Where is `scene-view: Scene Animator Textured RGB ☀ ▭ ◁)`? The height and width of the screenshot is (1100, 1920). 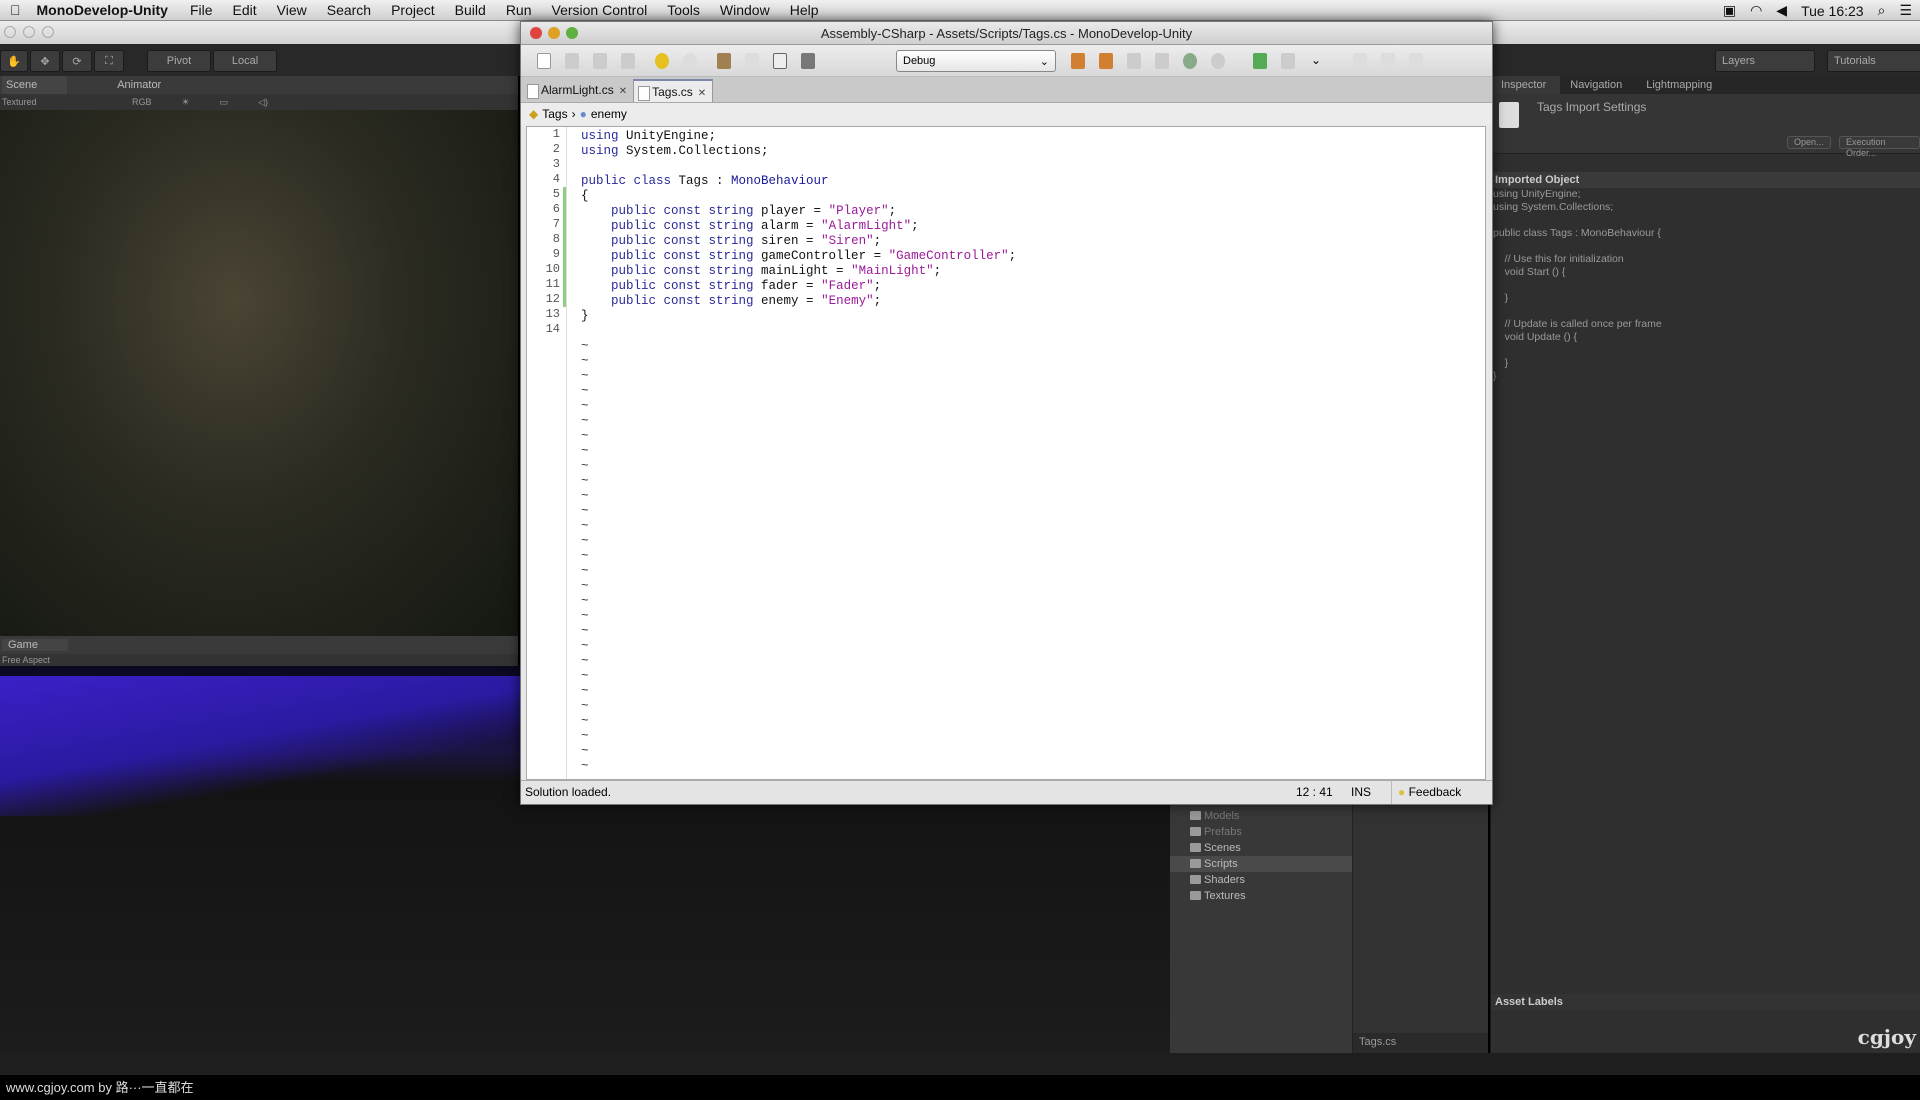
scene-view: Scene Animator Textured RGB ☀ ▭ ◁) is located at coordinates (259, 356).